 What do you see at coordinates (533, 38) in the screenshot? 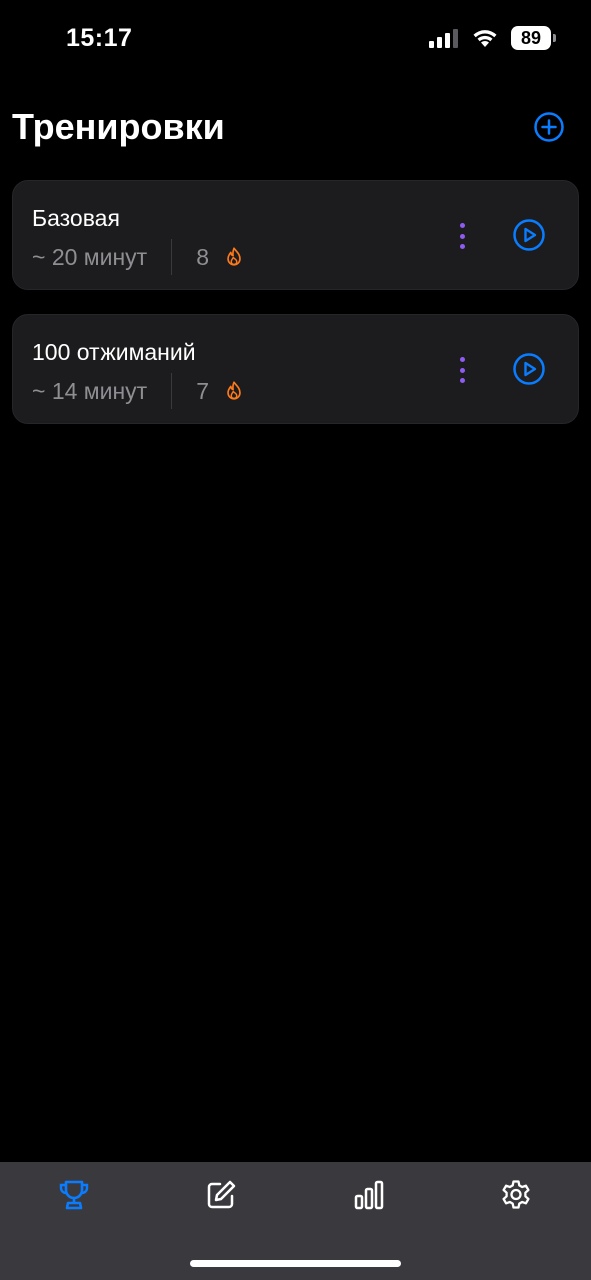
I see `battery-icon: 89` at bounding box center [533, 38].